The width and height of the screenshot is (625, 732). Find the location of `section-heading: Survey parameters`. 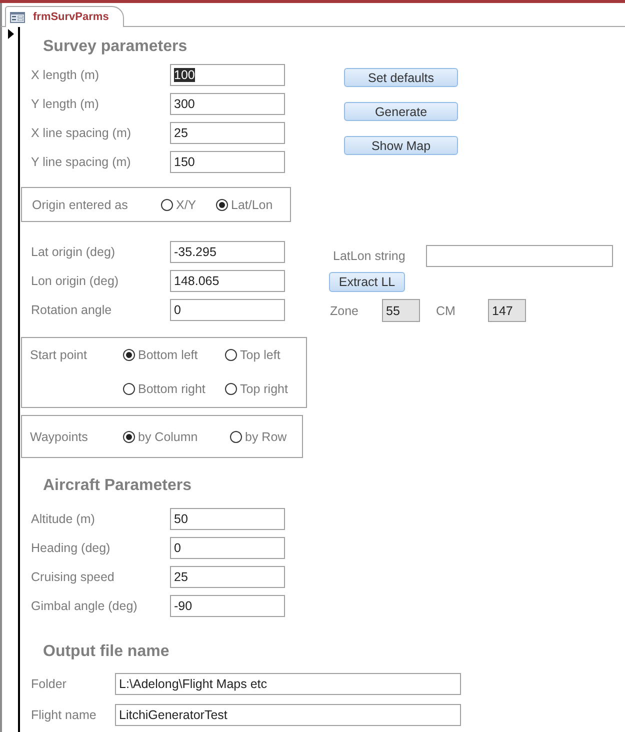

section-heading: Survey parameters is located at coordinates (115, 47).